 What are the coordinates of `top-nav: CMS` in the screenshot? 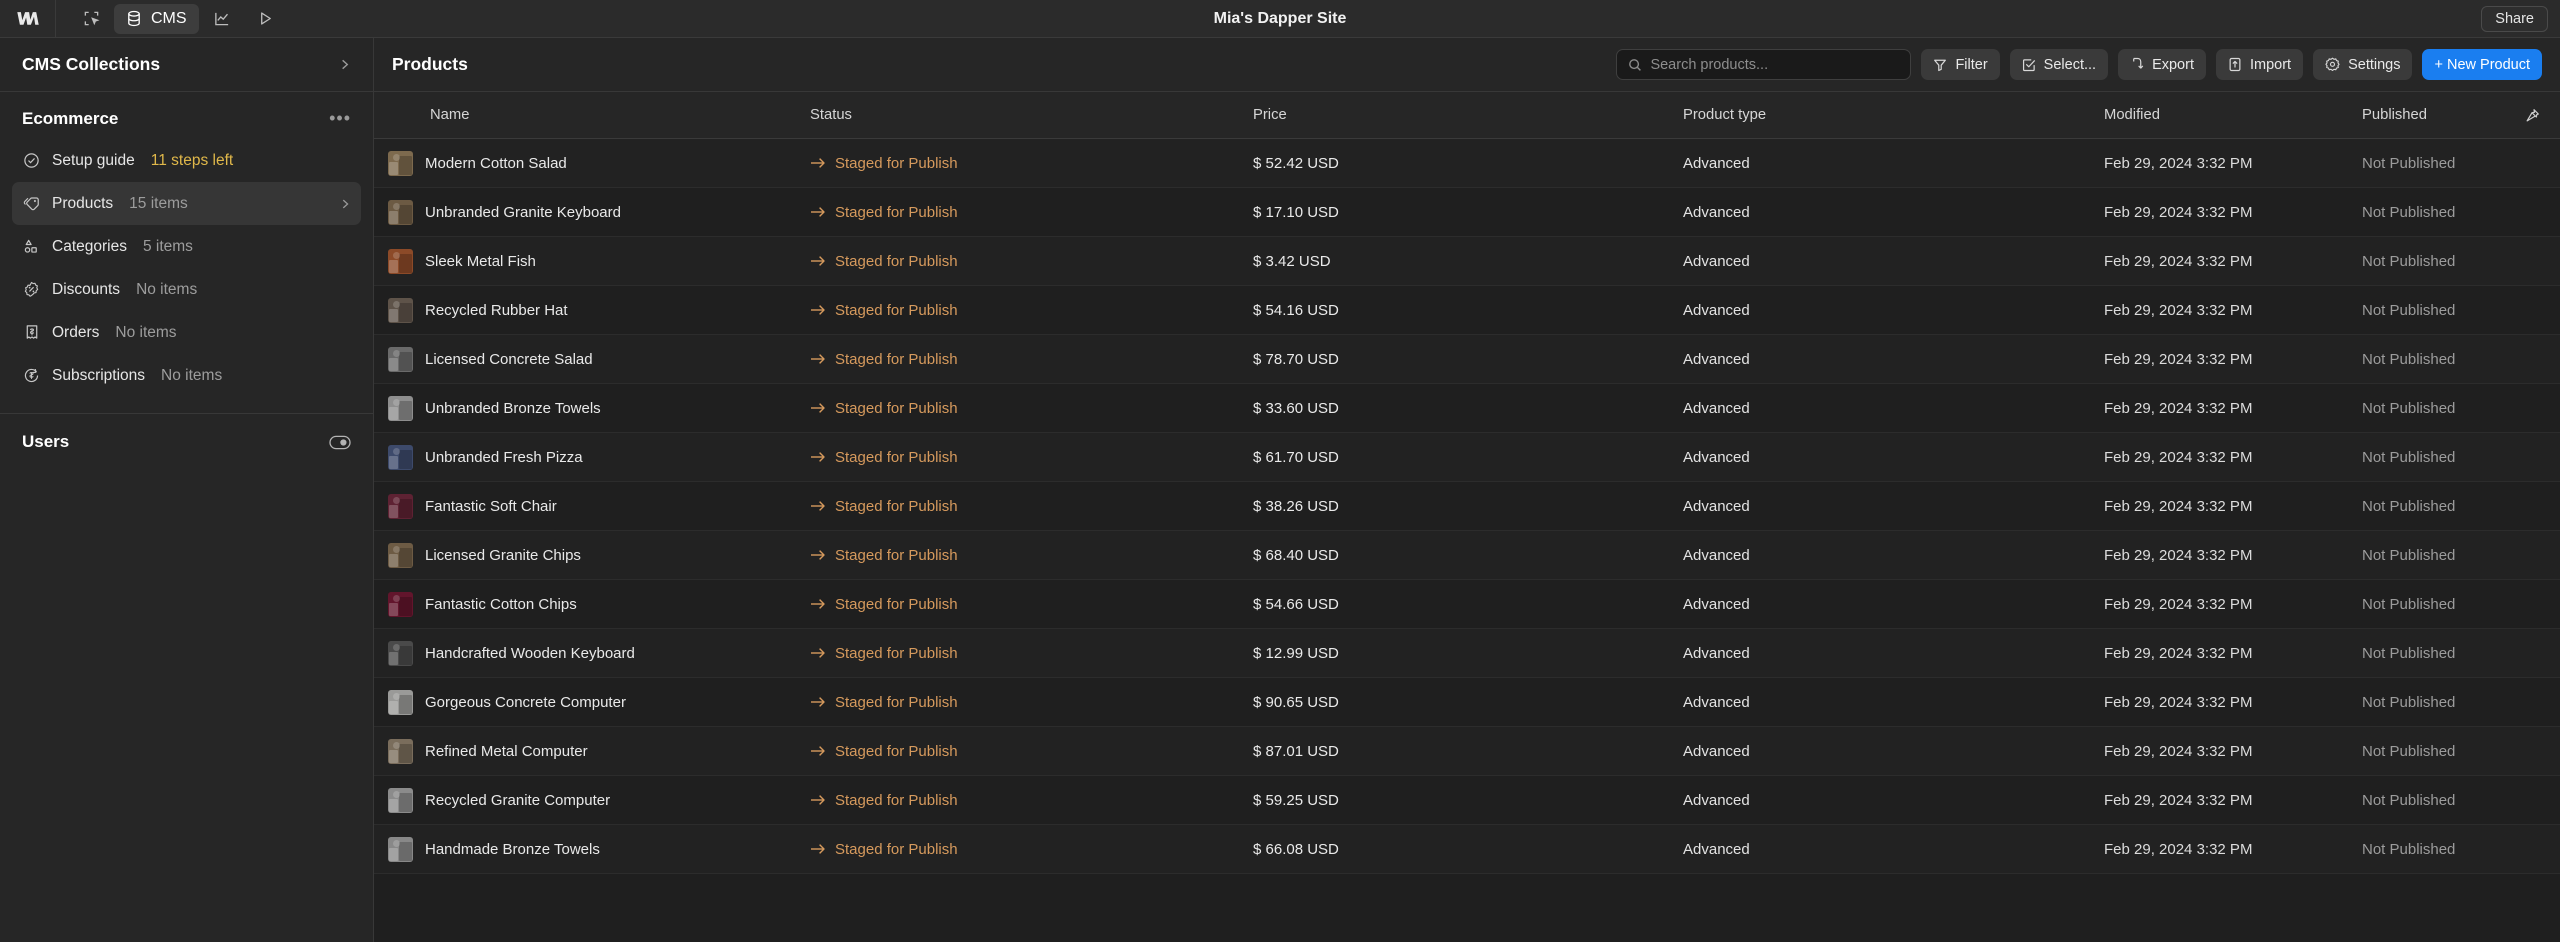 It's located at (171, 18).